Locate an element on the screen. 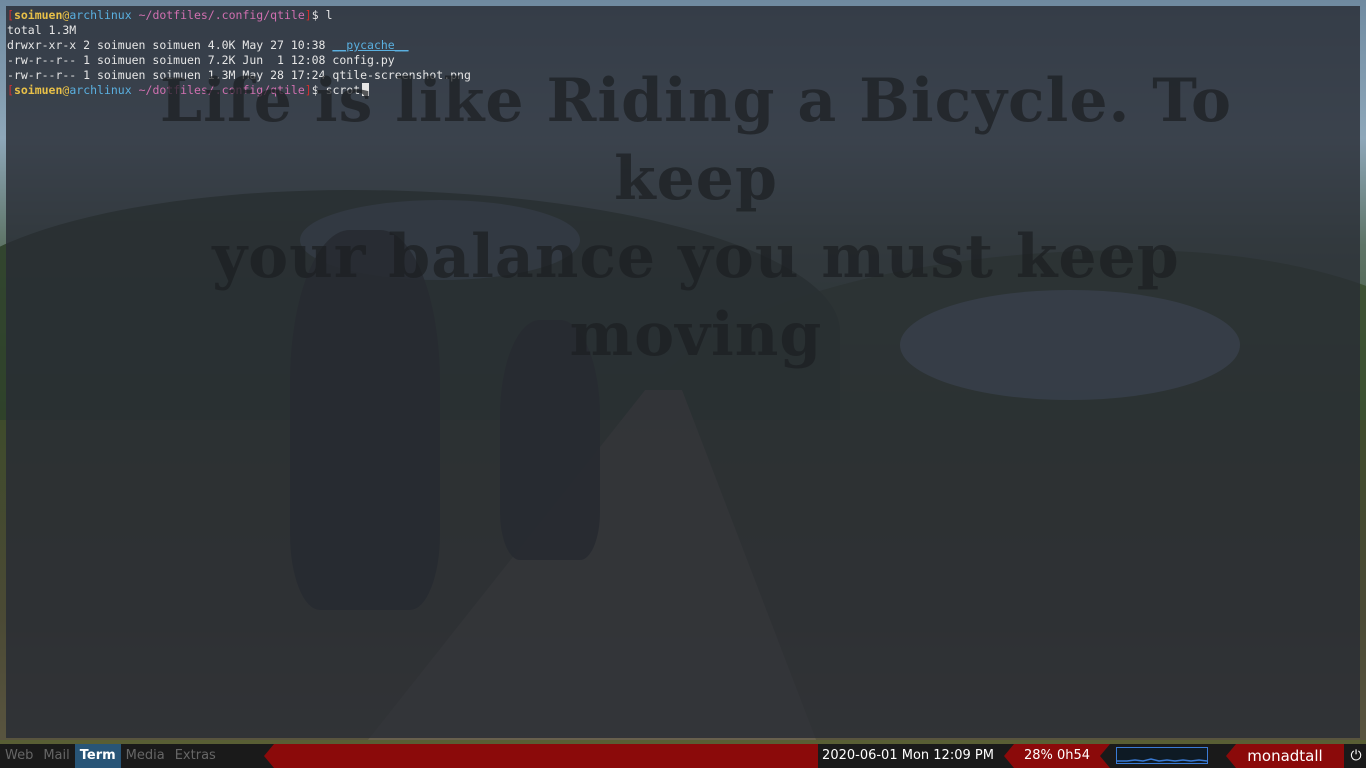 Image resolution: width=1366 pixels, height=768 pixels. battery-widget: 28% 0h54 is located at coordinates (1057, 756).